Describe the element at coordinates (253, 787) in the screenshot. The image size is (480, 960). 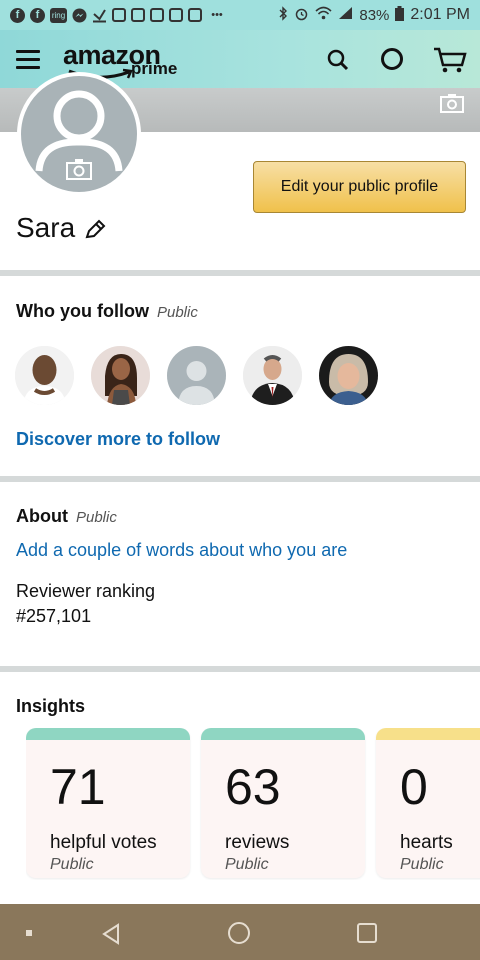
I see `insight-value: 63` at that location.